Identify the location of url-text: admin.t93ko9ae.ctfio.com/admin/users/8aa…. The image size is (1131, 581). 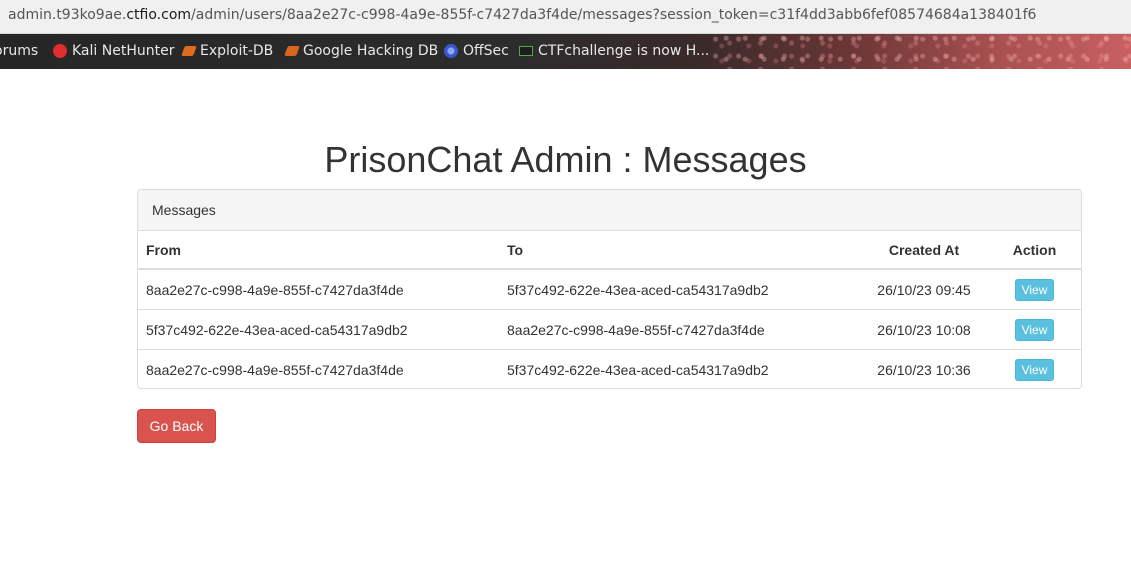
(522, 15).